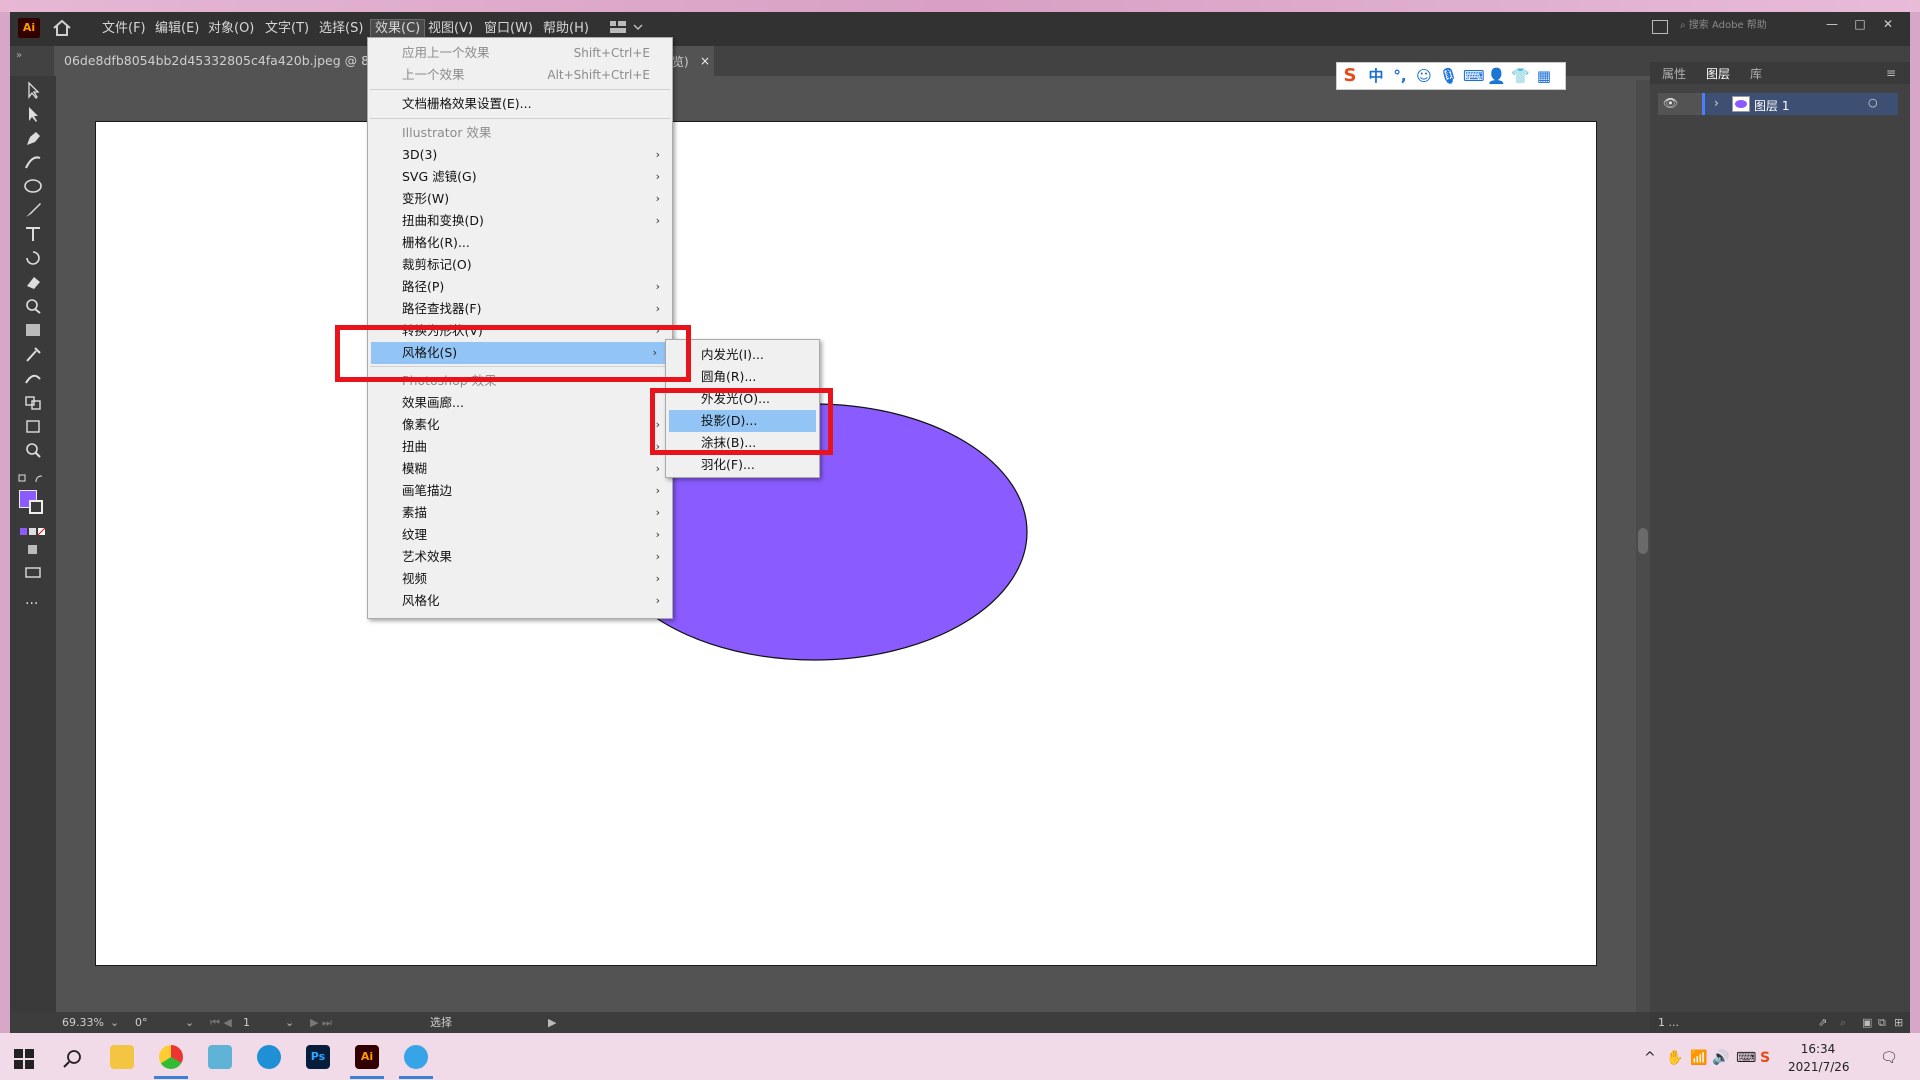 This screenshot has width=1920, height=1080. I want to click on ime-user-icon: 👤, so click(1496, 76).